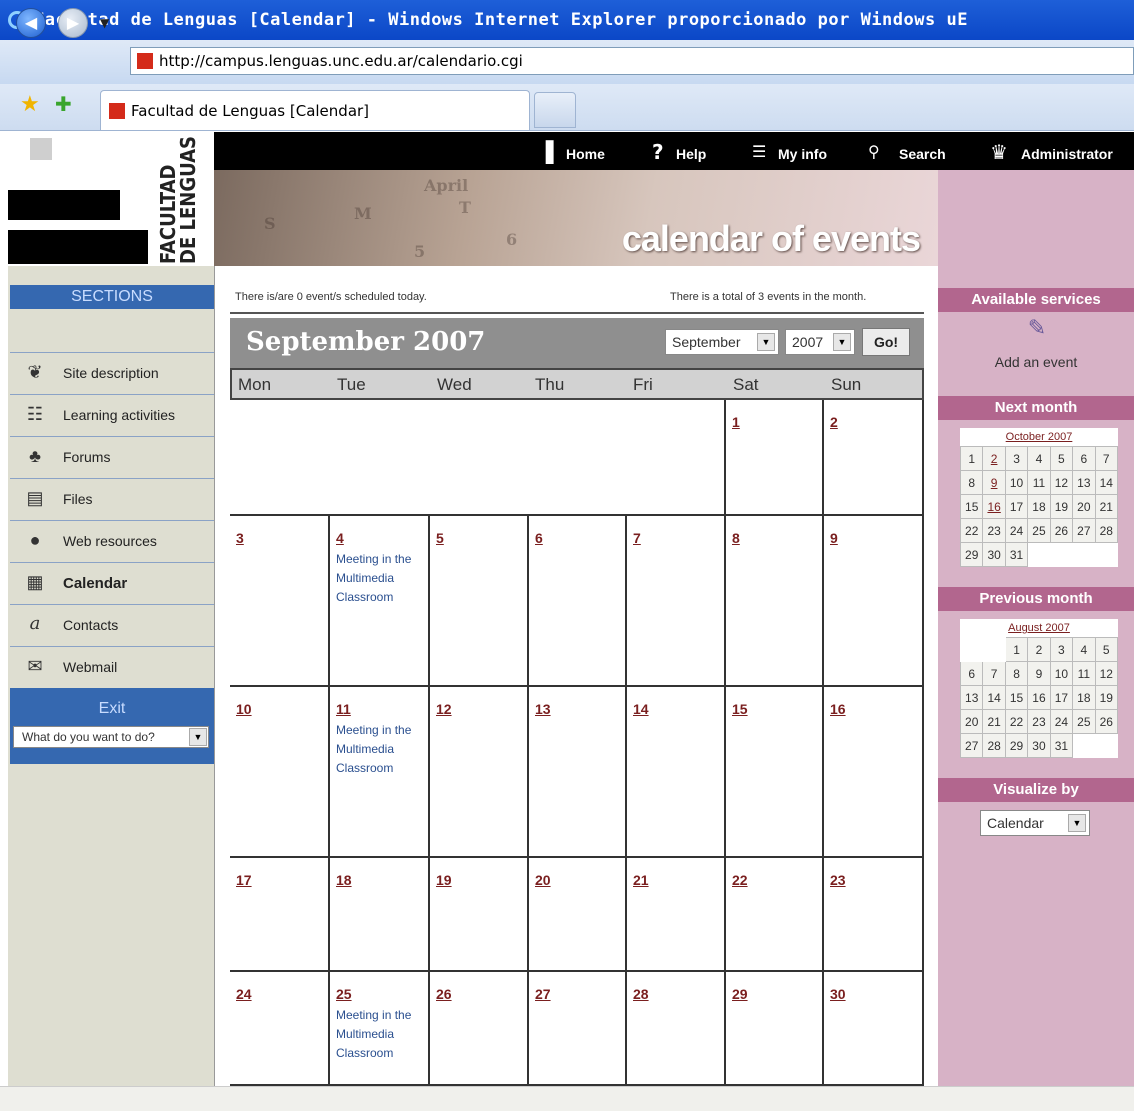 Image resolution: width=1134 pixels, height=1111 pixels. Describe the element at coordinates (1039, 437) in the screenshot. I see `next-month-caption: October 2007` at that location.